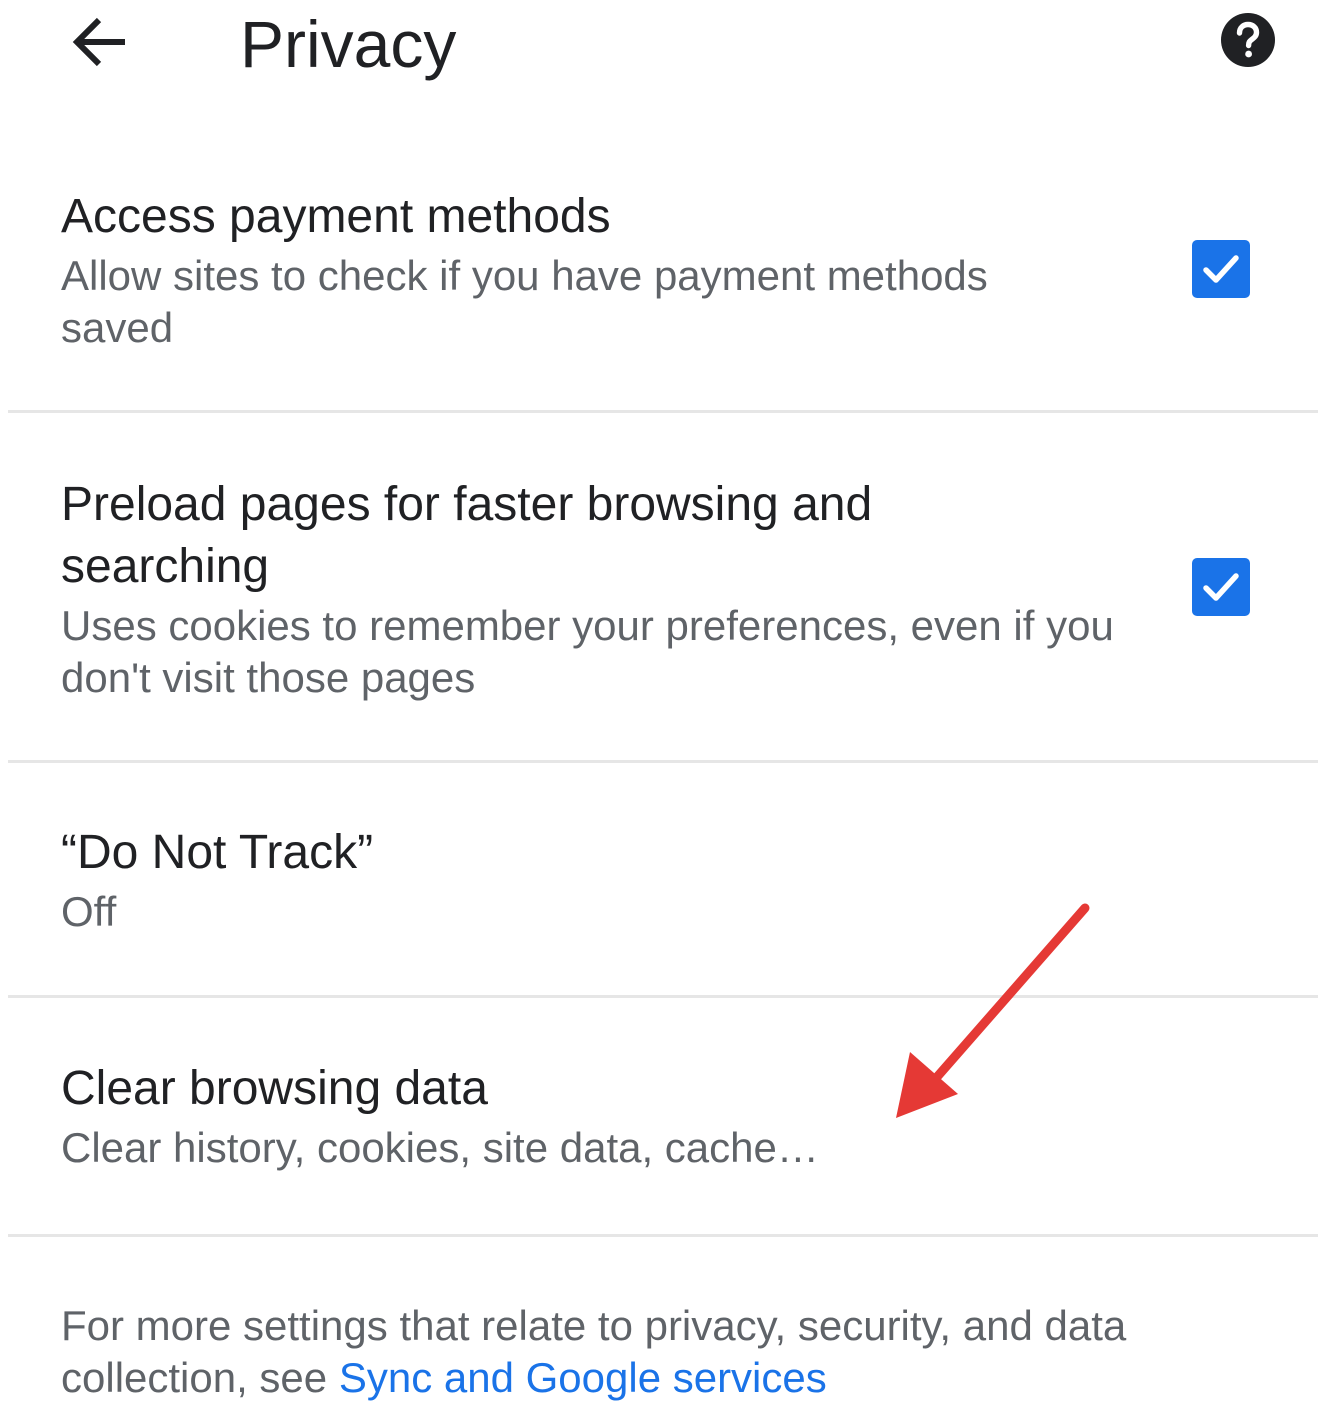 This screenshot has width=1318, height=1404. What do you see at coordinates (659, 909) in the screenshot?
I see `setting-do-not-track: “Do Not Track” Off` at bounding box center [659, 909].